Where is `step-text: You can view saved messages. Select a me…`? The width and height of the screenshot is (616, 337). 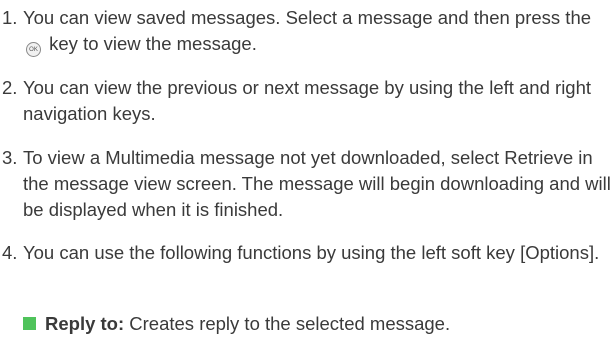 step-text: You can view saved messages. Select a me… is located at coordinates (317, 31).